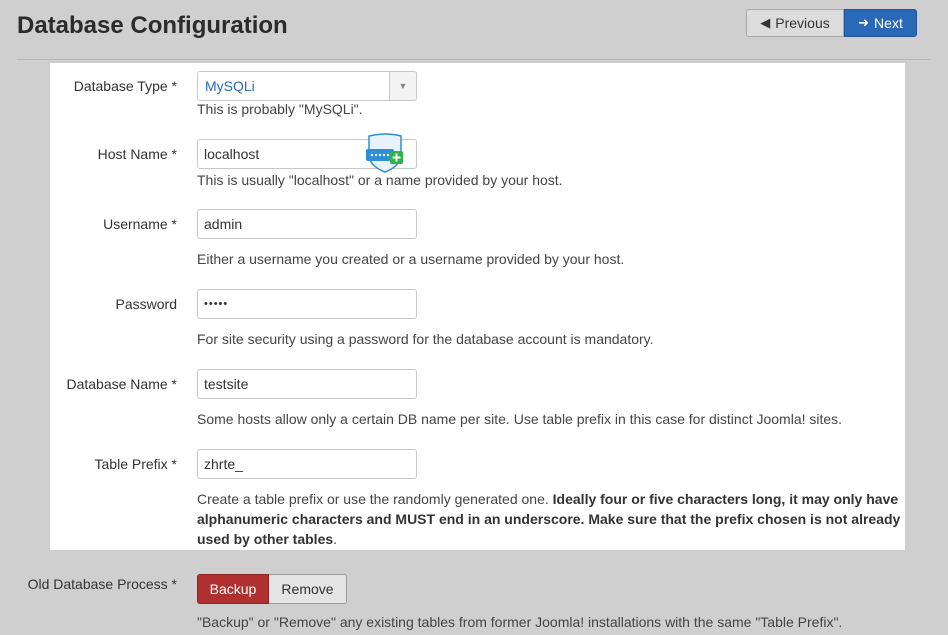  I want to click on username-label: Username *, so click(140, 224).